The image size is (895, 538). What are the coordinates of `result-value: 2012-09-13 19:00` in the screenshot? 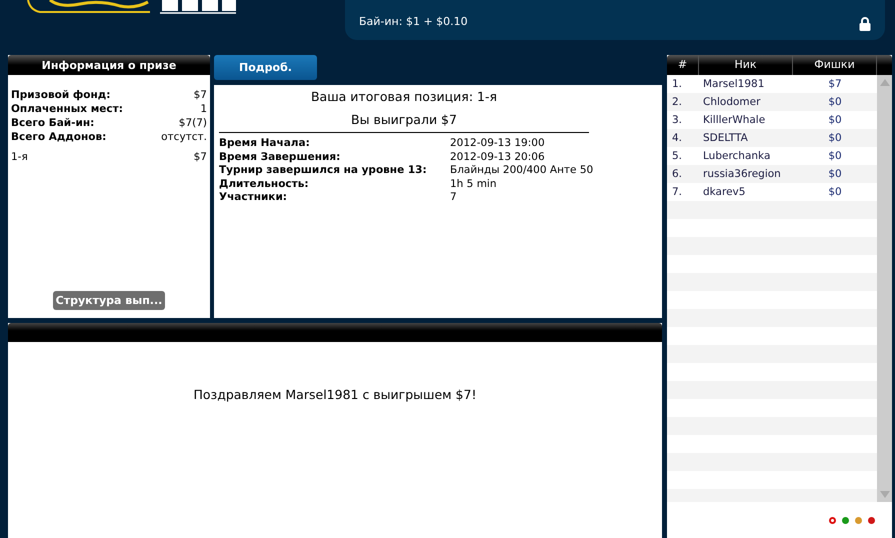 It's located at (497, 143).